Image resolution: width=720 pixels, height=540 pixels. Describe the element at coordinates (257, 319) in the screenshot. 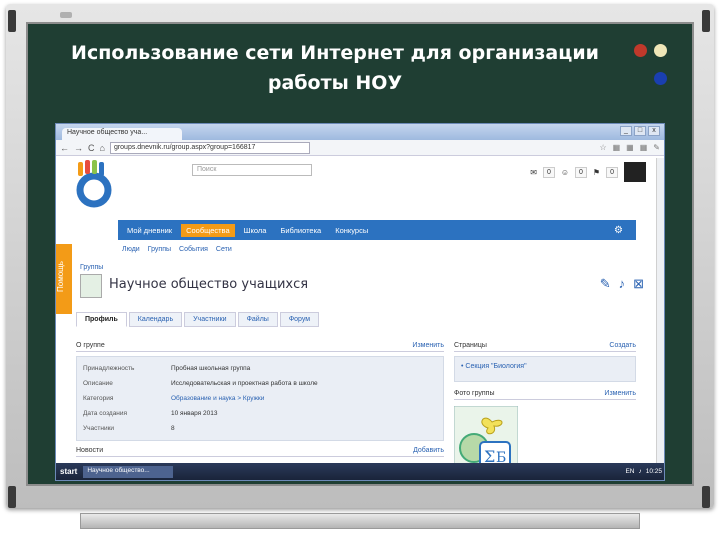

I see `tab-files: Файлы` at that location.